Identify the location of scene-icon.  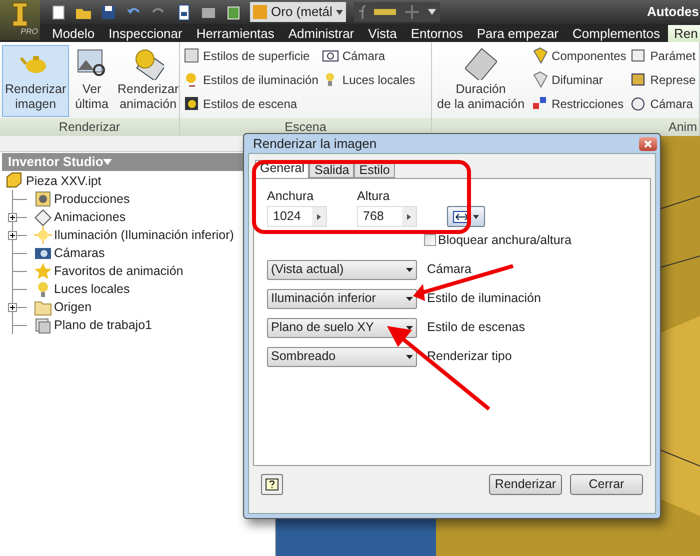
(191, 103).